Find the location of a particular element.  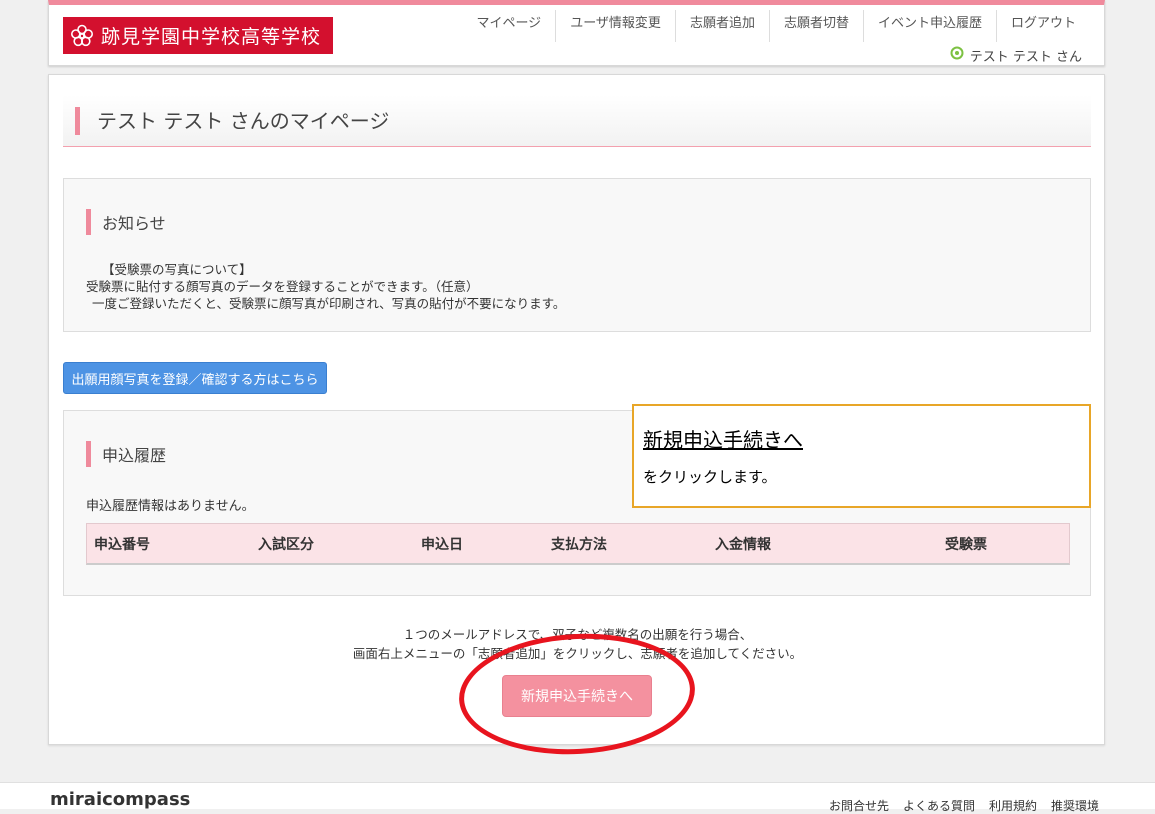

school-name: 跡見学園中学校高等学校 is located at coordinates (211, 37).